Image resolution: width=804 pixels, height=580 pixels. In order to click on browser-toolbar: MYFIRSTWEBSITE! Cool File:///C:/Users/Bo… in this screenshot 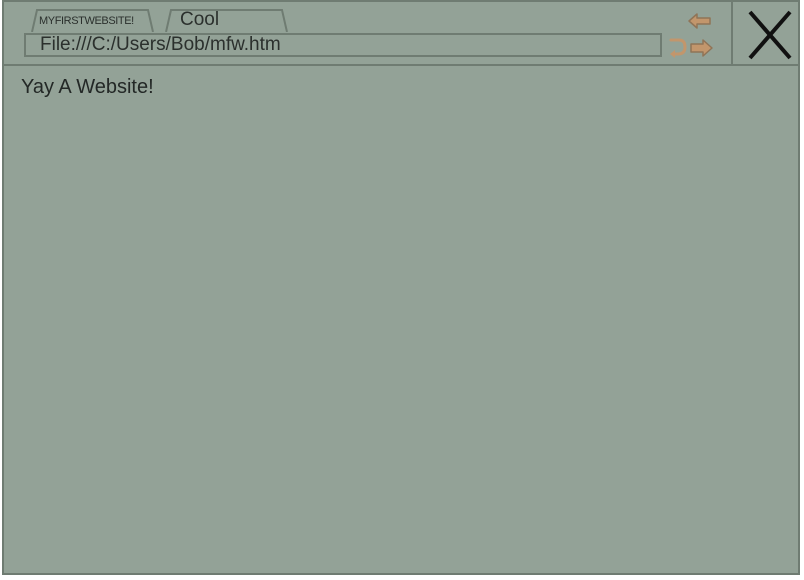, I will do `click(401, 34)`.